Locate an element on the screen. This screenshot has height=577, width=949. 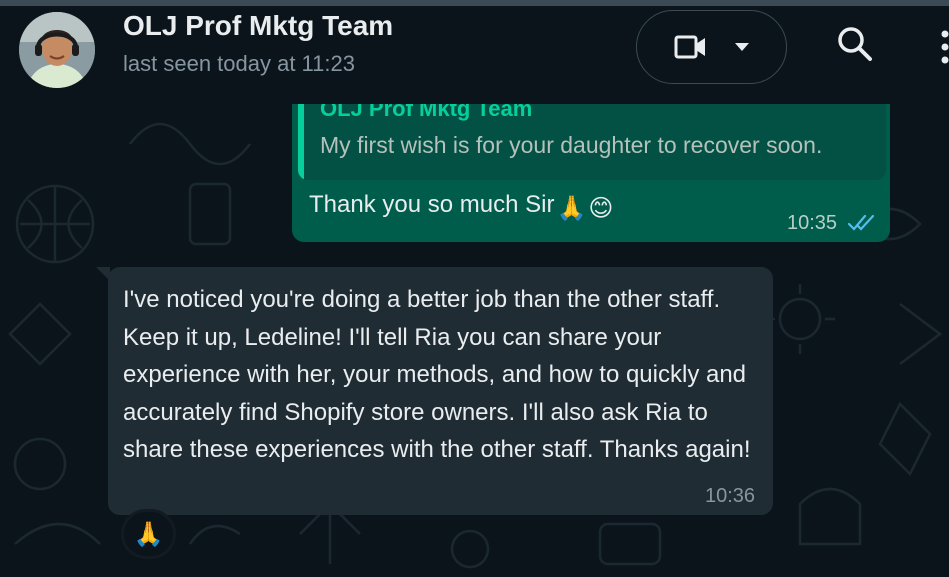
folded-hands-emoji: 🙏 is located at coordinates (571, 208).